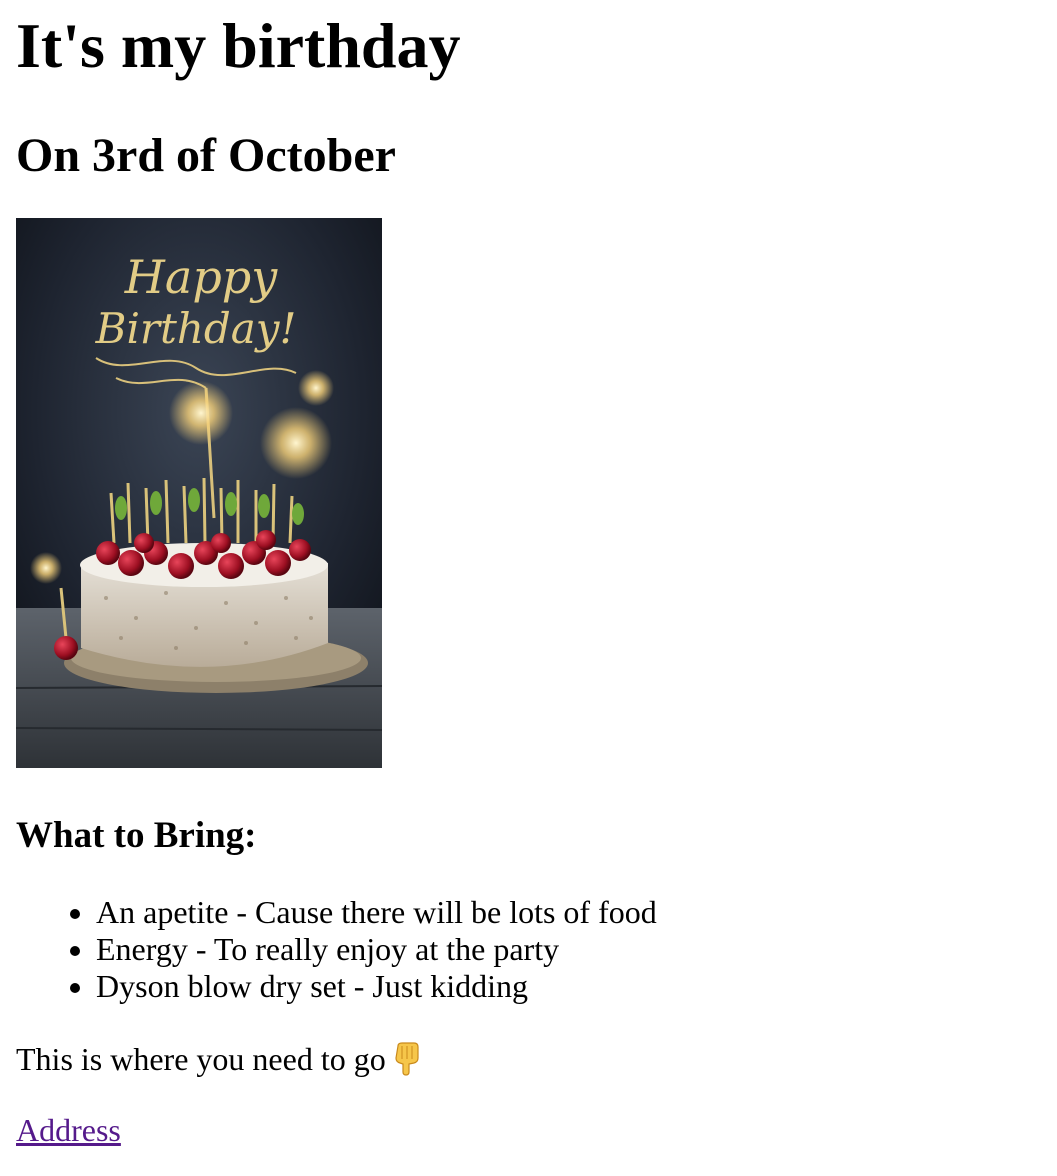 This screenshot has width=1057, height=1176. I want to click on address-paragraph: Address, so click(528, 1130).